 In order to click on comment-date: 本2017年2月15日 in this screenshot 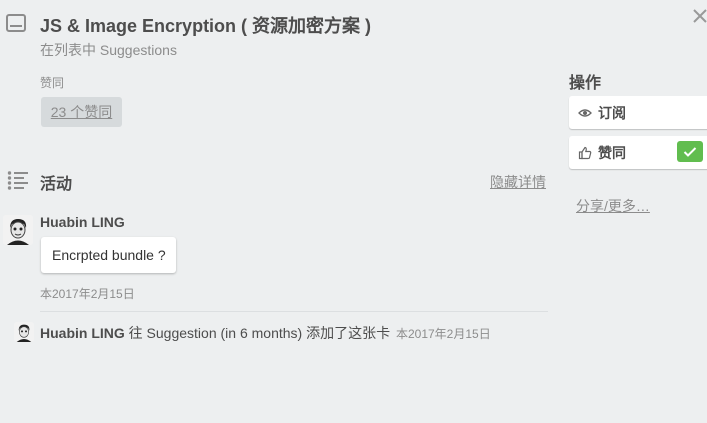, I will do `click(87, 293)`.